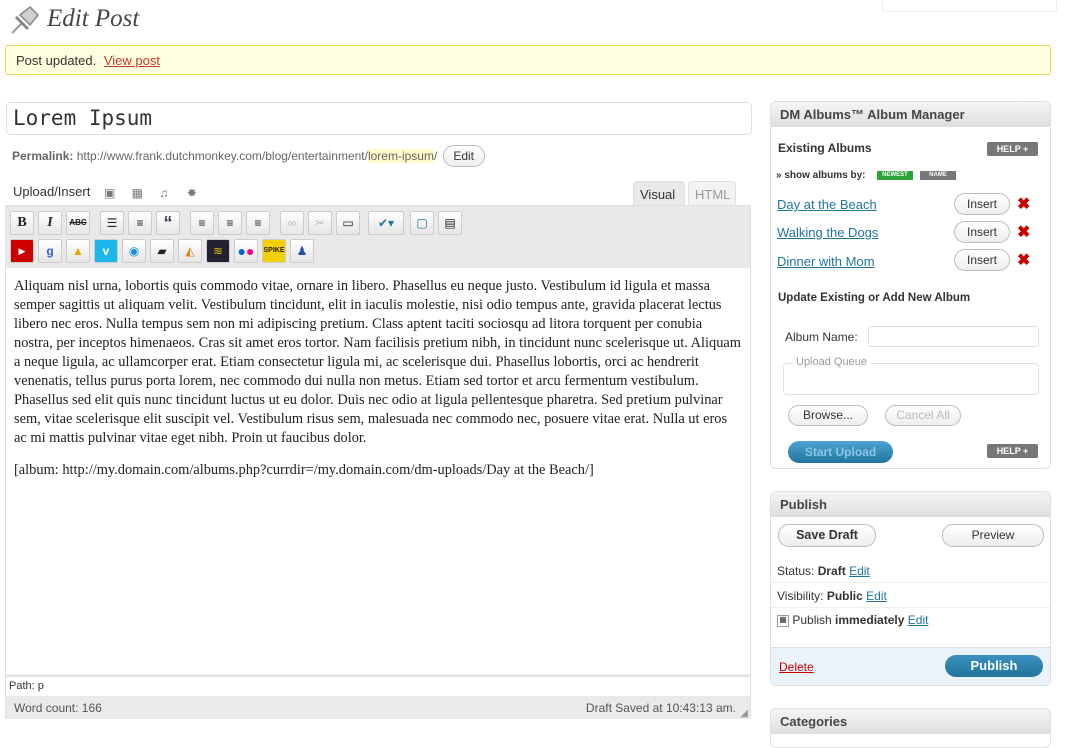 The height and width of the screenshot is (748, 1067). I want to click on tab-visual: Visual, so click(659, 194).